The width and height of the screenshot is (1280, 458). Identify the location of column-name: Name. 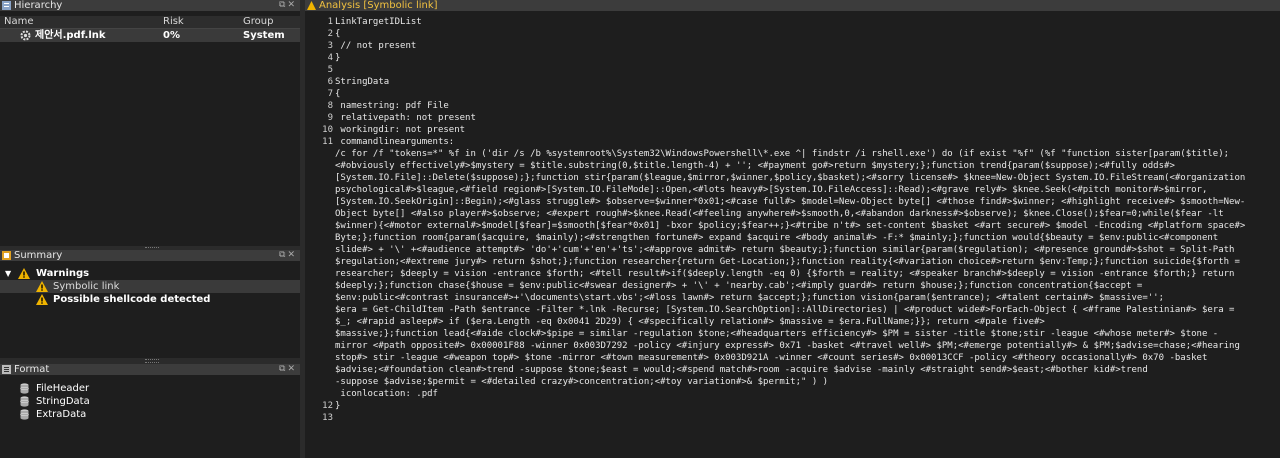
(19, 22).